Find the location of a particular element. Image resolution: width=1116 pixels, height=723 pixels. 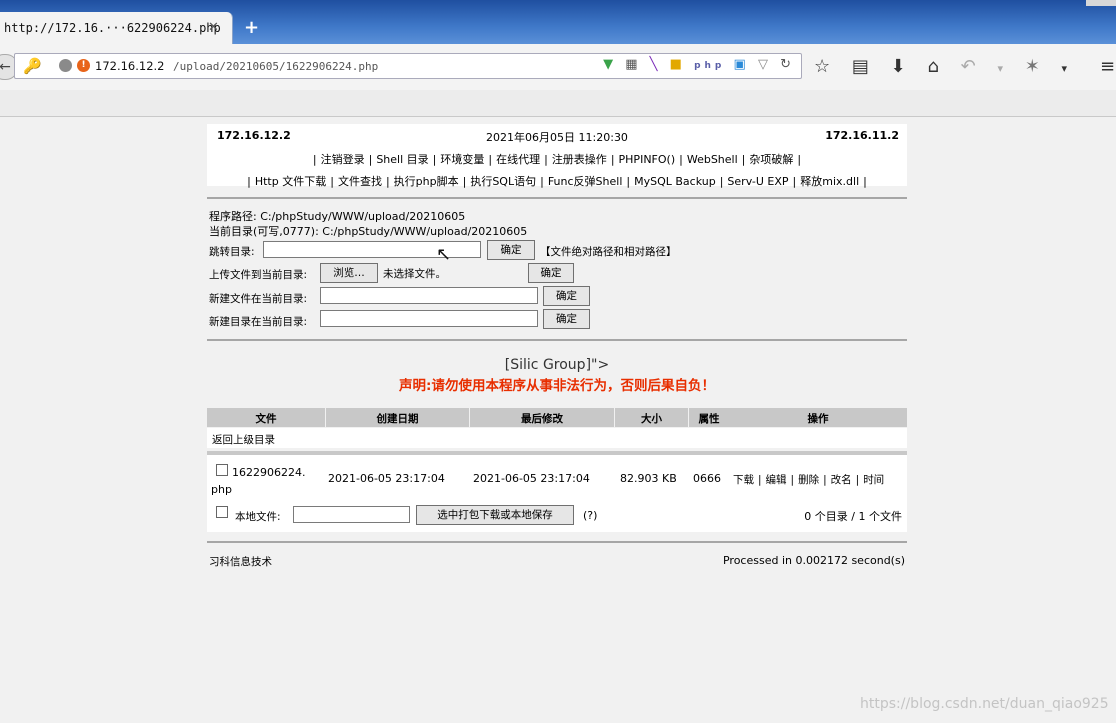

undo-icon: ↶ is located at coordinates (968, 66).